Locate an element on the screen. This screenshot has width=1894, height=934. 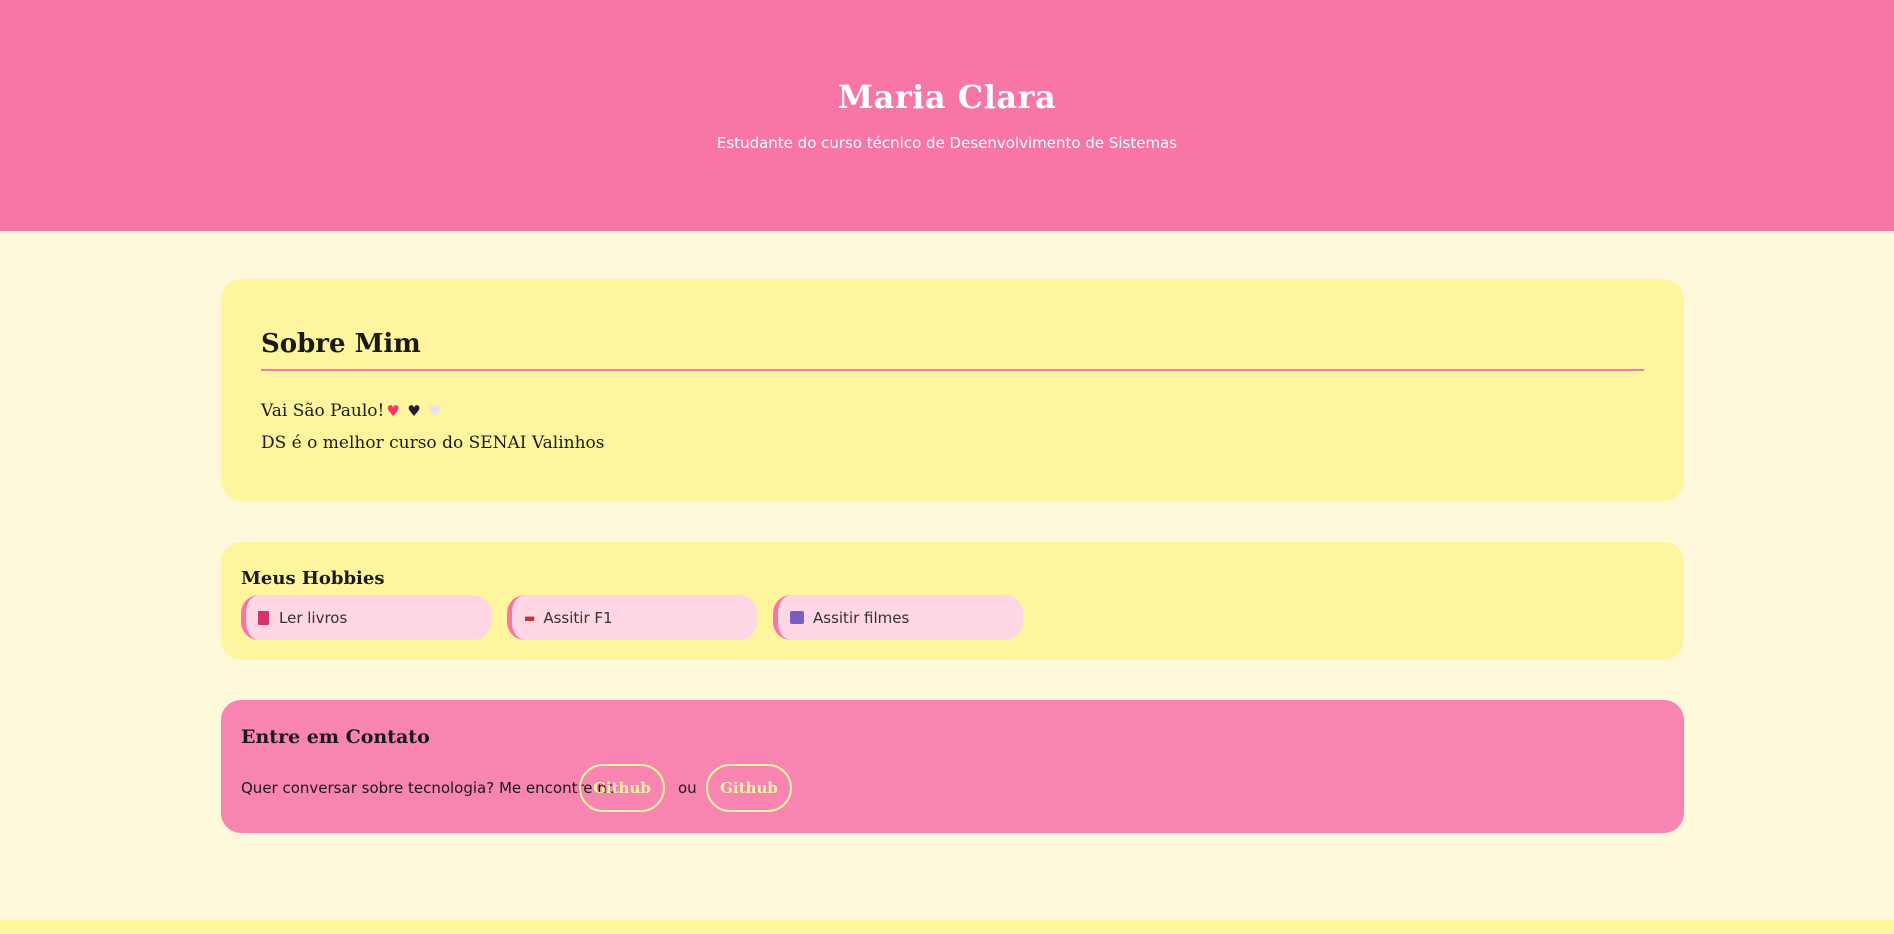
contact-title: Entre em Contato is located at coordinates (335, 737).